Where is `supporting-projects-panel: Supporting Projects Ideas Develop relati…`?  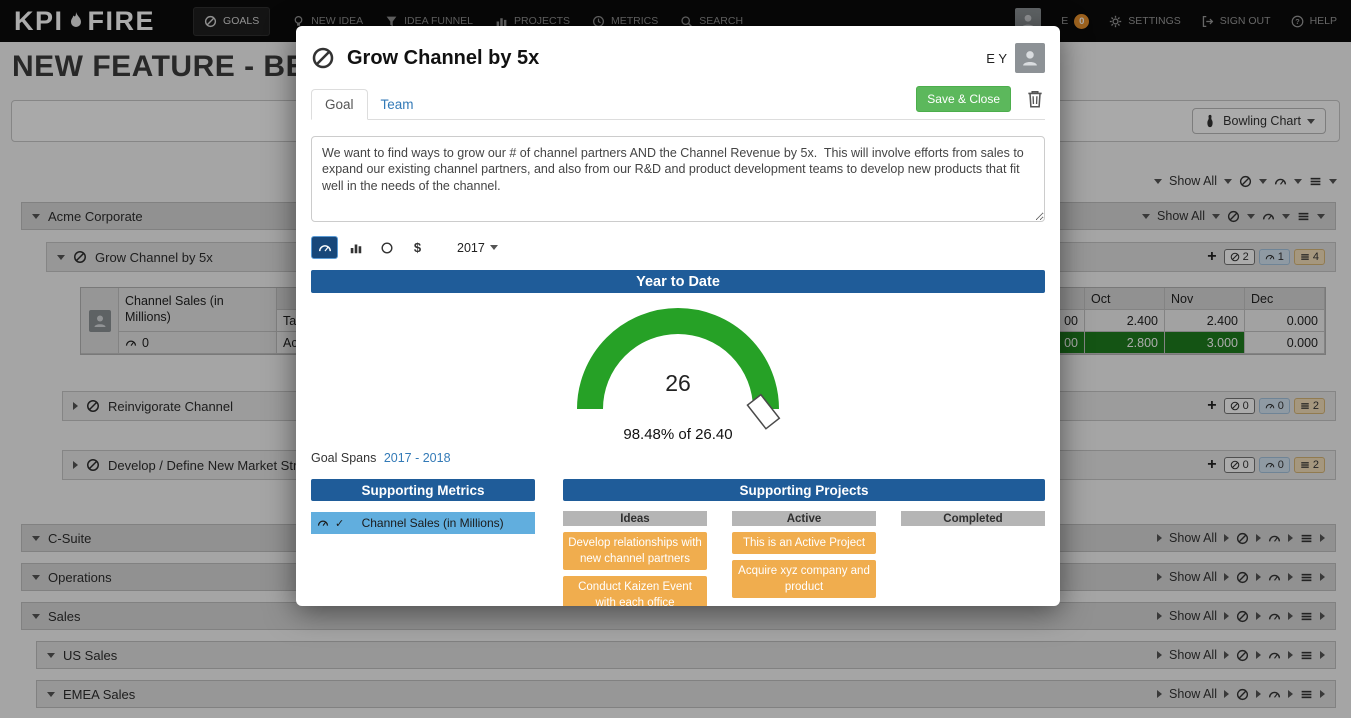
supporting-projects-panel: Supporting Projects Ideas Develop relati… is located at coordinates (804, 542).